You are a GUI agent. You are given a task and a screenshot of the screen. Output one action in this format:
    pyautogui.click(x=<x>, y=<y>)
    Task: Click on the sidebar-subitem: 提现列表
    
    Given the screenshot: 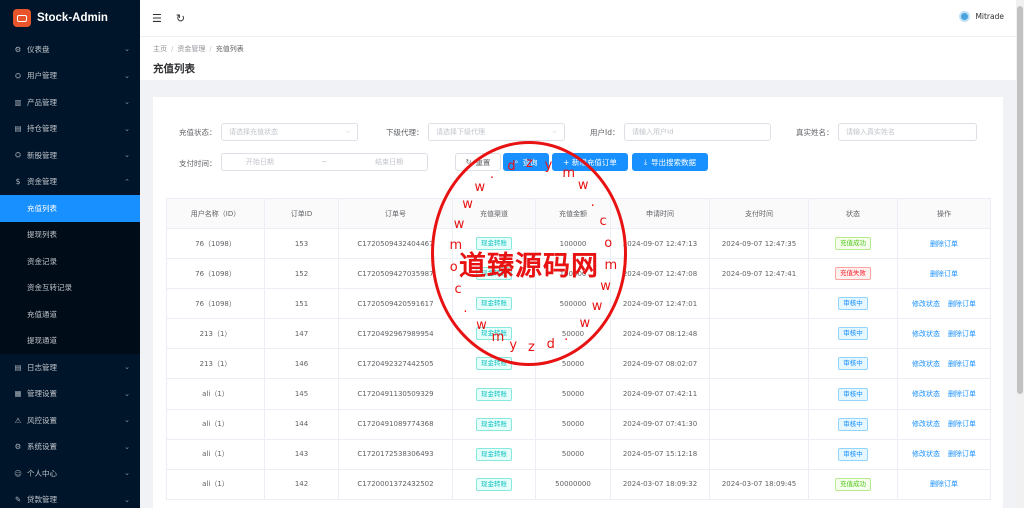 What is the action you would take?
    pyautogui.click(x=70, y=234)
    